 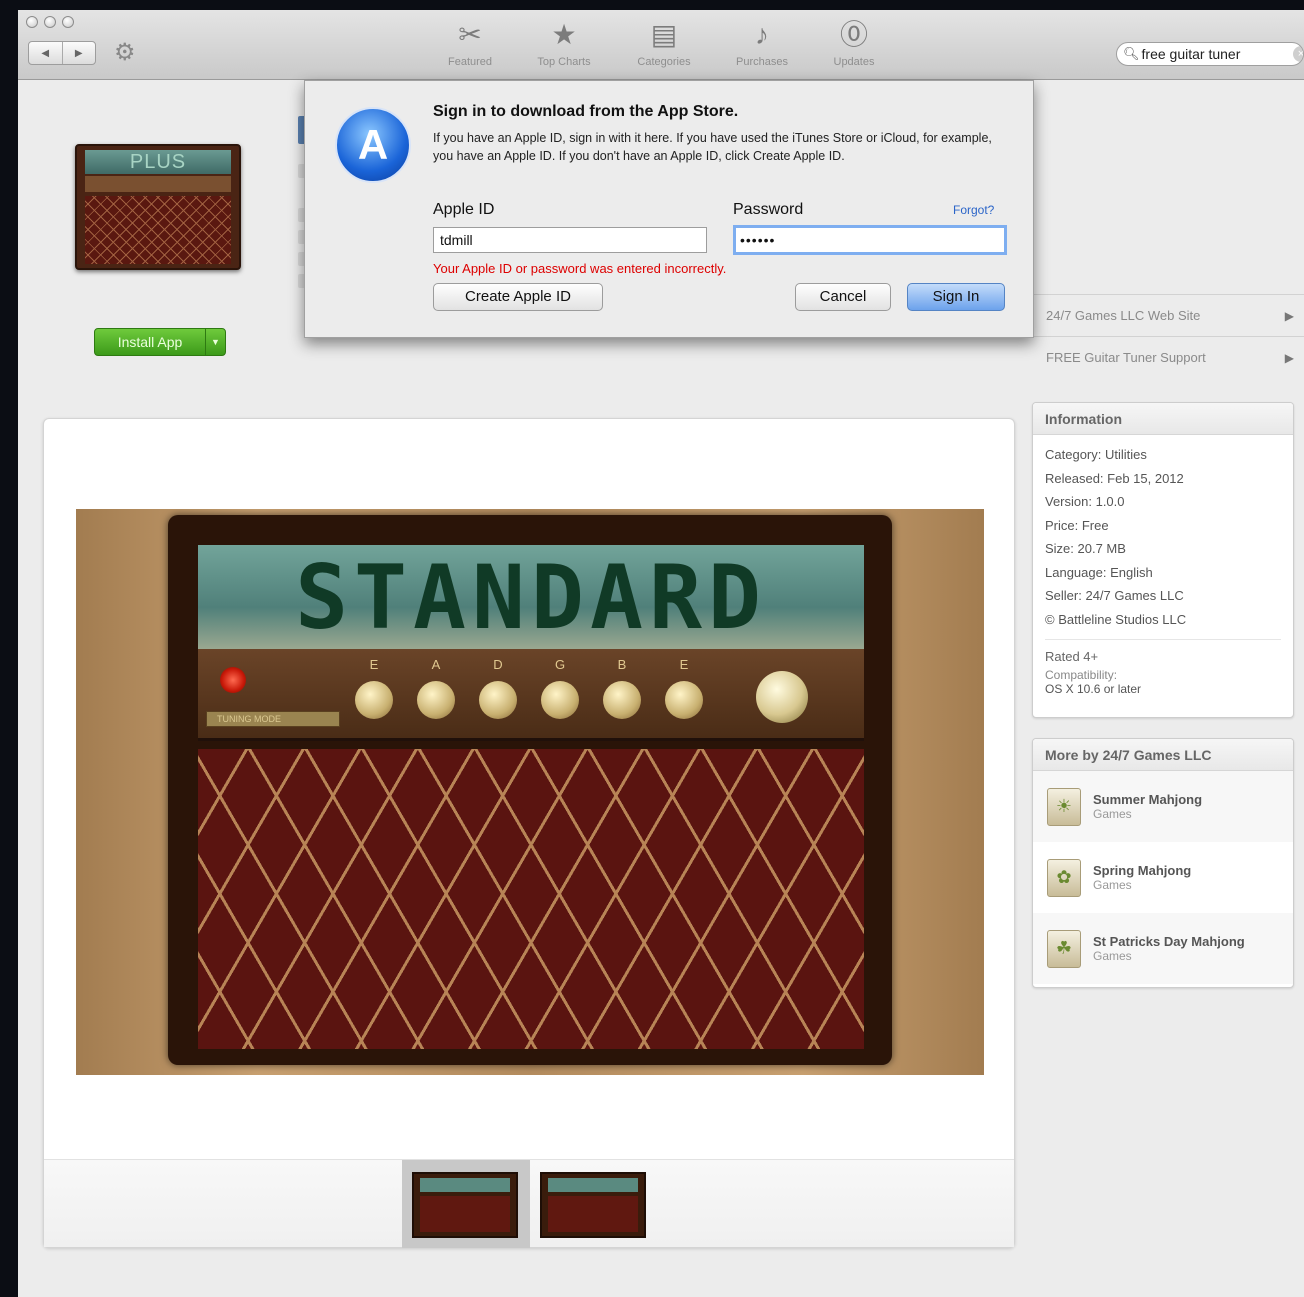 I want to click on string-label: D, so click(x=498, y=664).